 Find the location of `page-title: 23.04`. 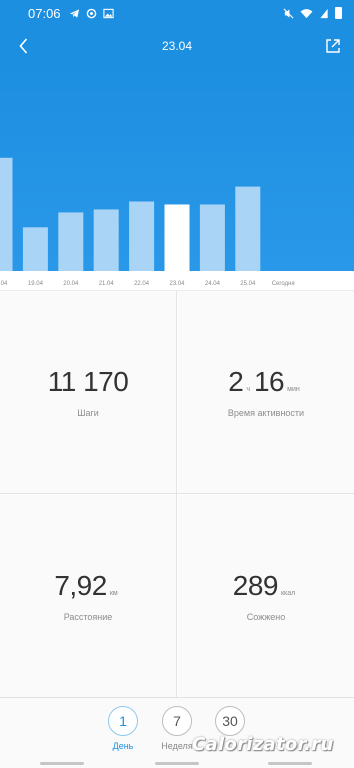

page-title: 23.04 is located at coordinates (177, 46).